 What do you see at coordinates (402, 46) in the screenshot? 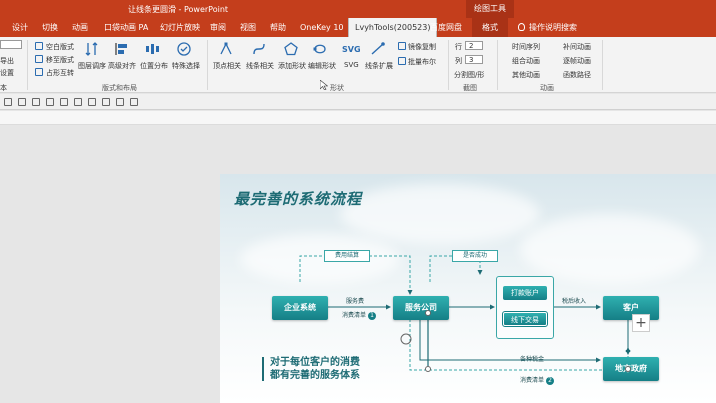
I see `mirror-copy-icon` at bounding box center [402, 46].